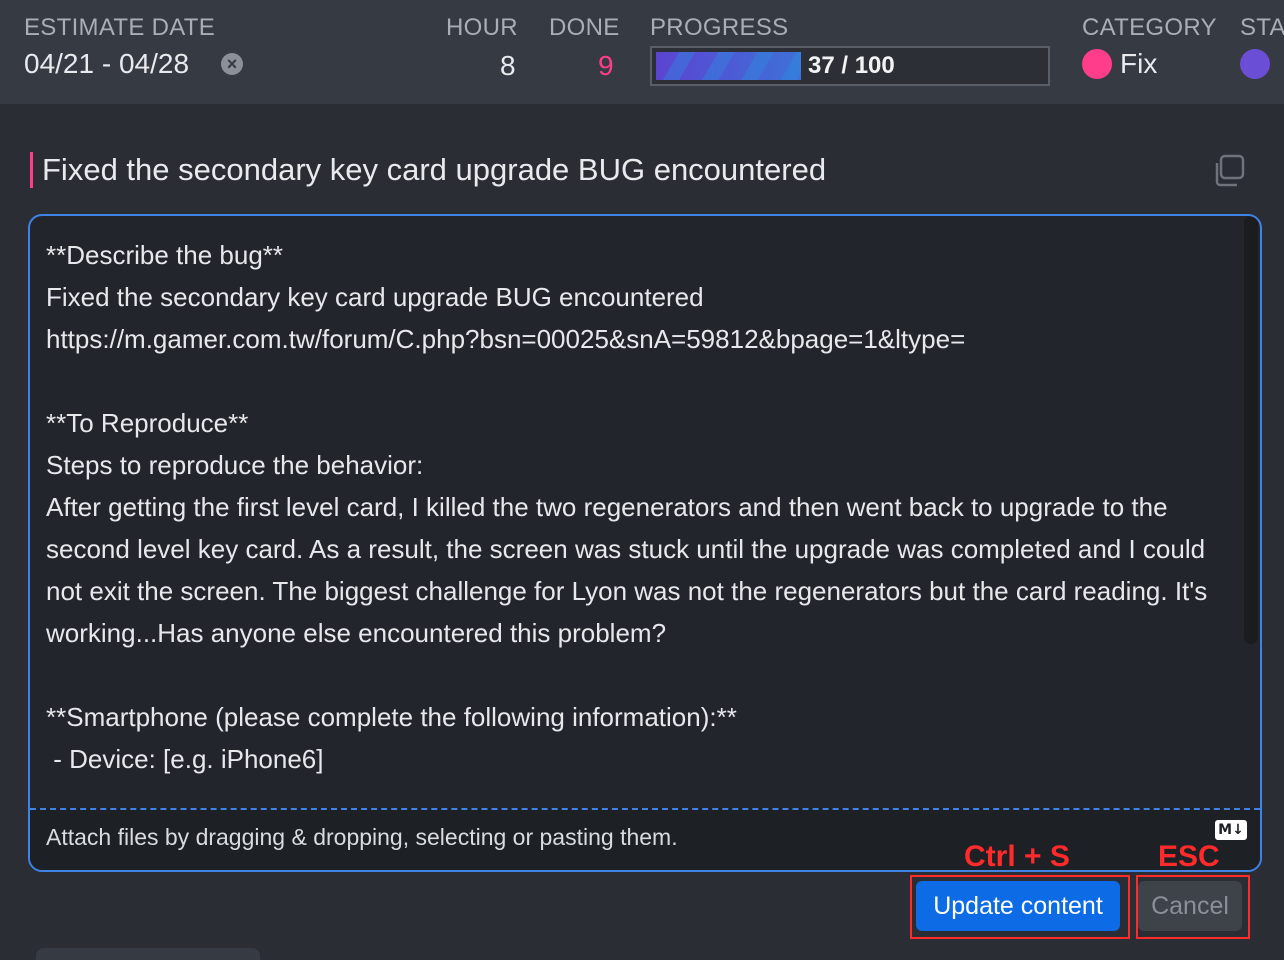  Describe the element at coordinates (1262, 27) in the screenshot. I see `status-label: STA` at that location.